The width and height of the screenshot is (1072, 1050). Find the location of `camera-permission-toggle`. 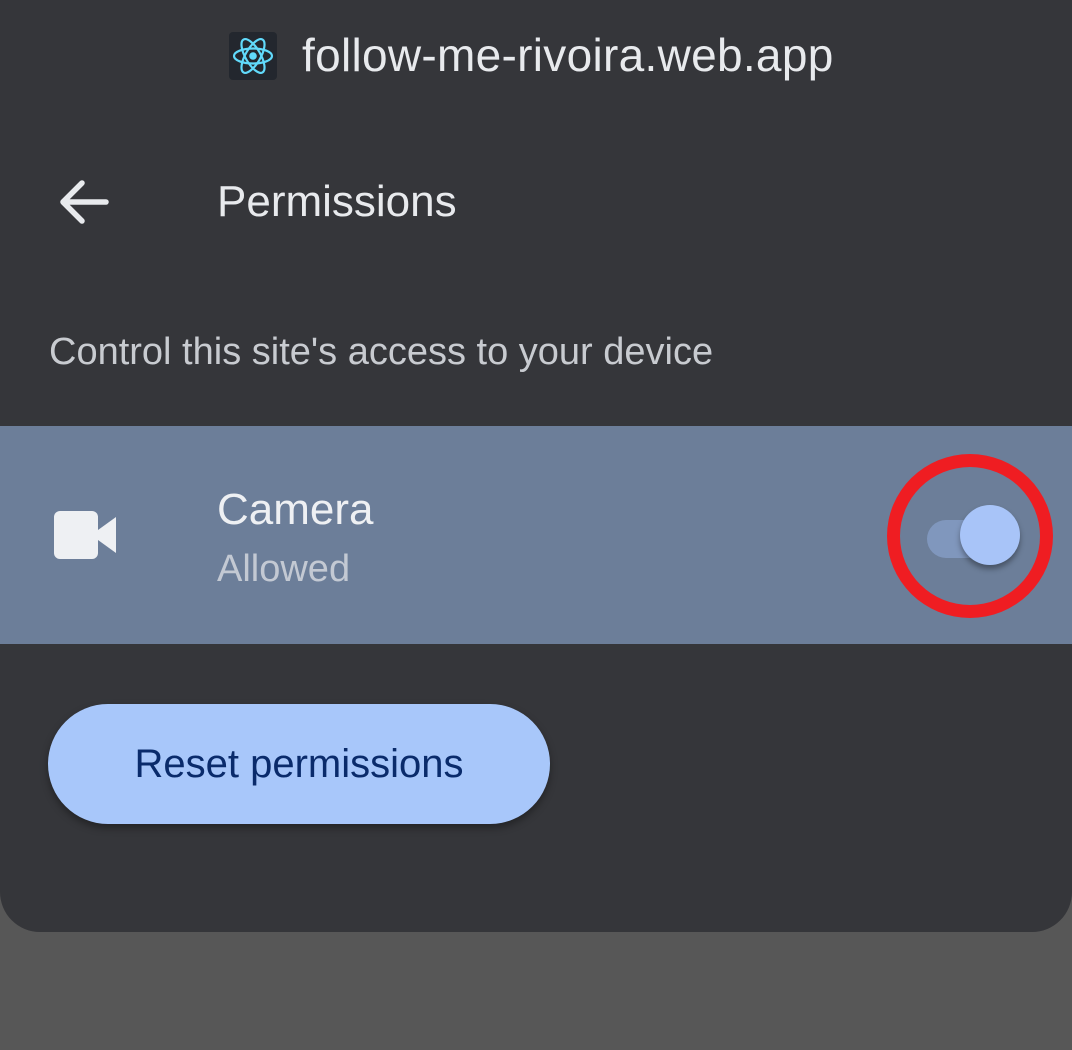

camera-permission-toggle is located at coordinates (975, 535).